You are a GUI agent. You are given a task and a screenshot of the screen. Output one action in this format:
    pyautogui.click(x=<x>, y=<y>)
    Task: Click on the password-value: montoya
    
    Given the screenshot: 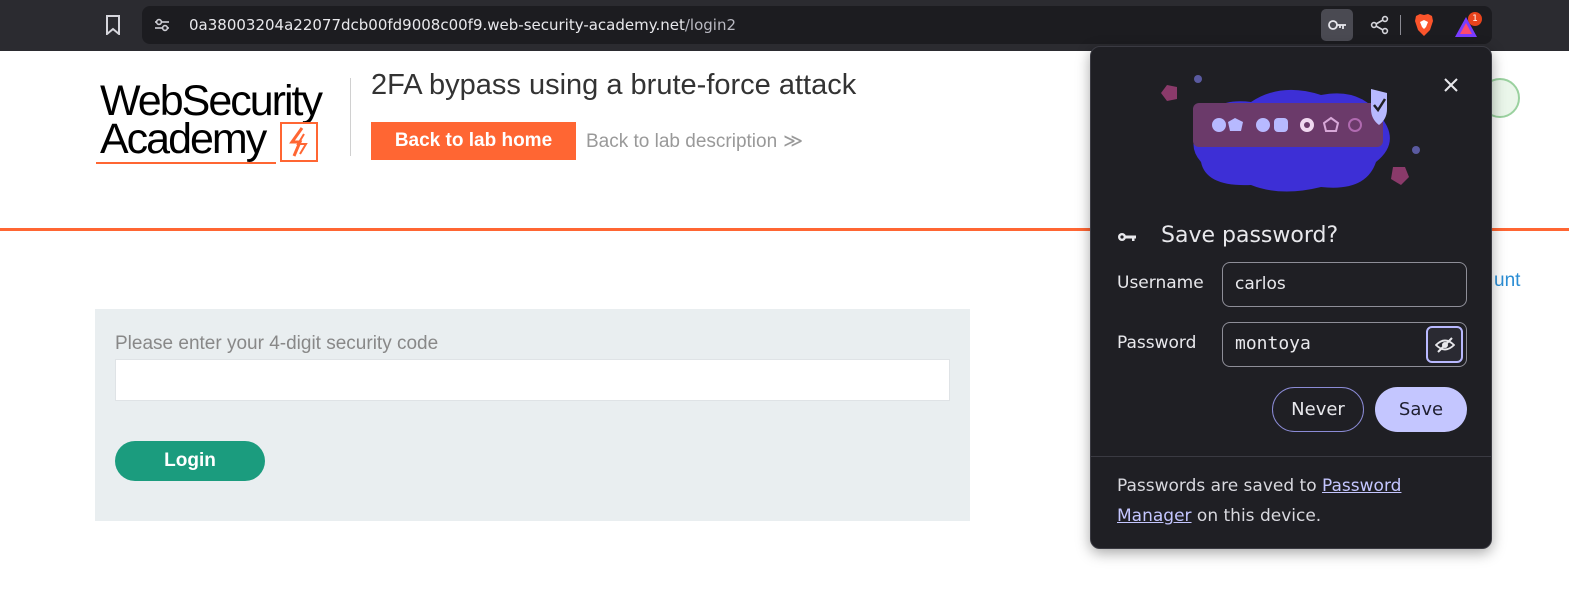 What is the action you would take?
    pyautogui.click(x=1273, y=343)
    